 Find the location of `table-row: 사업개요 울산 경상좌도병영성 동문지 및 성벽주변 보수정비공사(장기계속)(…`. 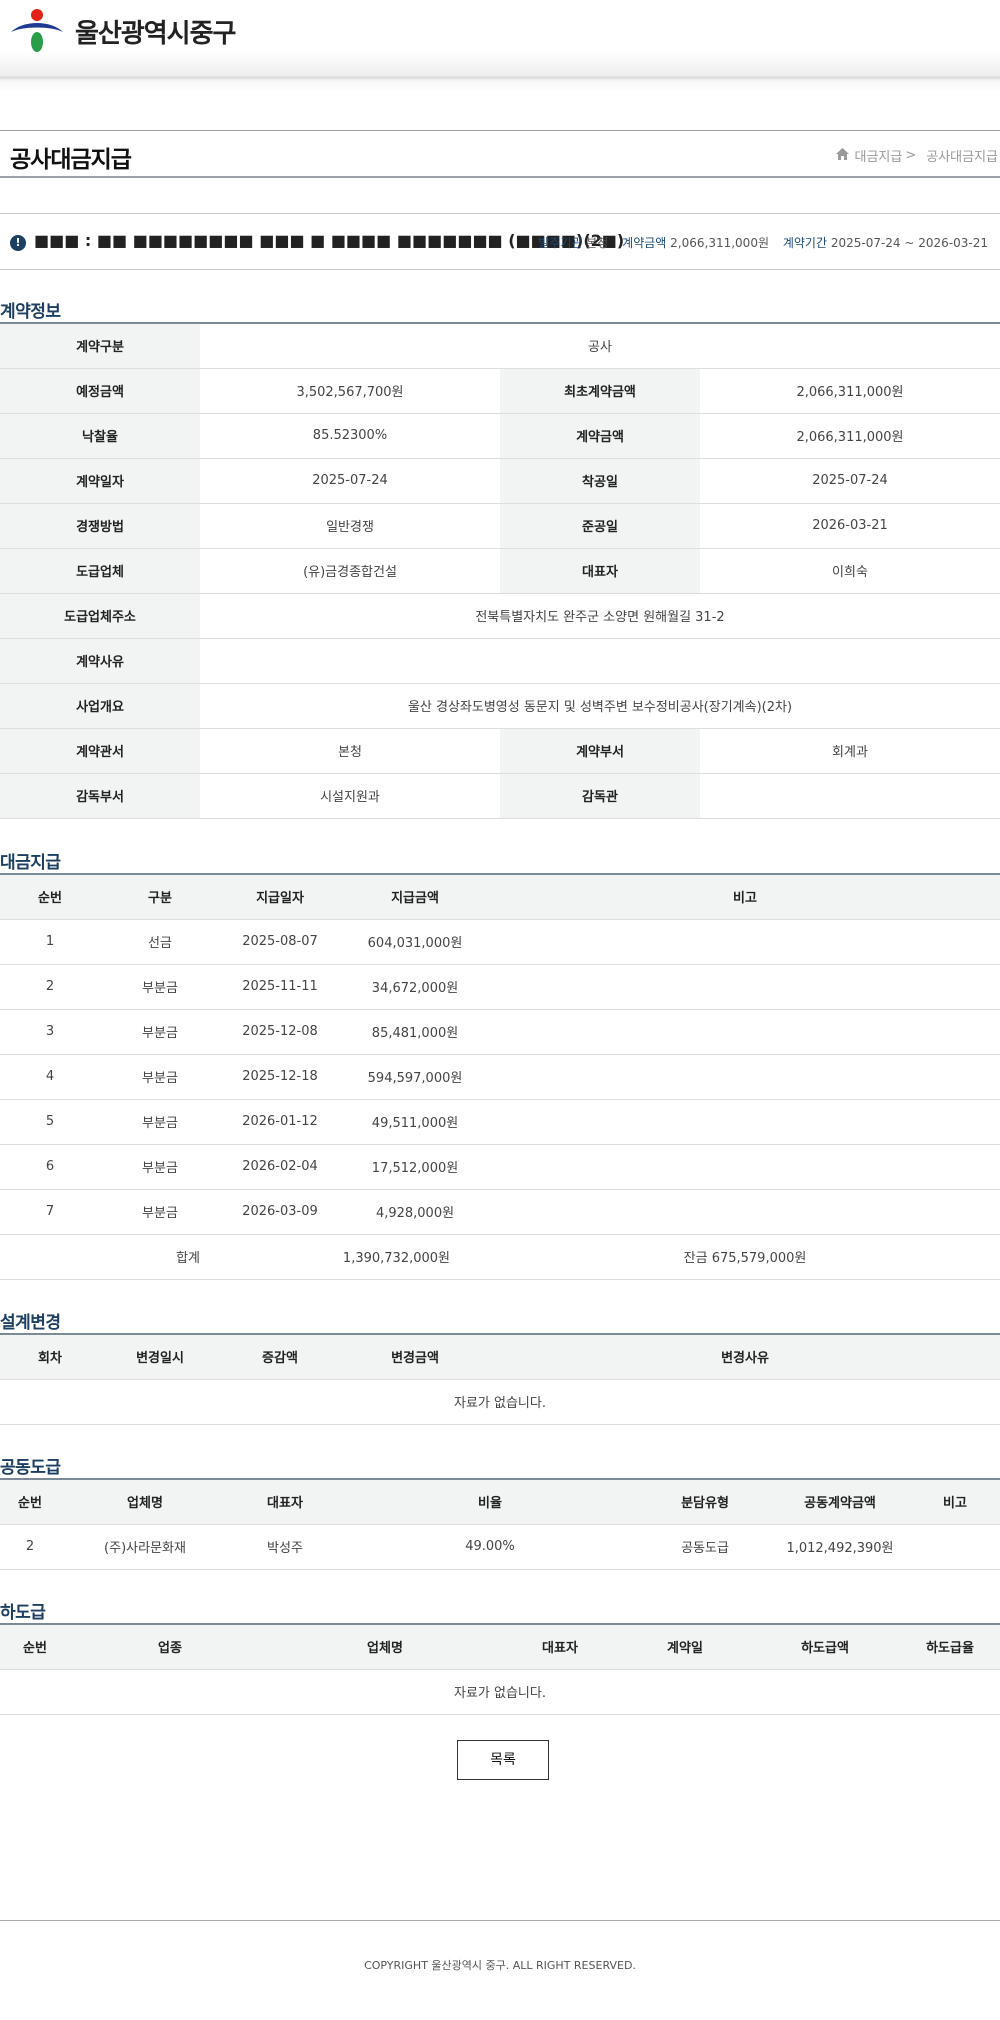

table-row: 사업개요 울산 경상좌도병영성 동문지 및 성벽주변 보수정비공사(장기계속)(… is located at coordinates (500, 706).